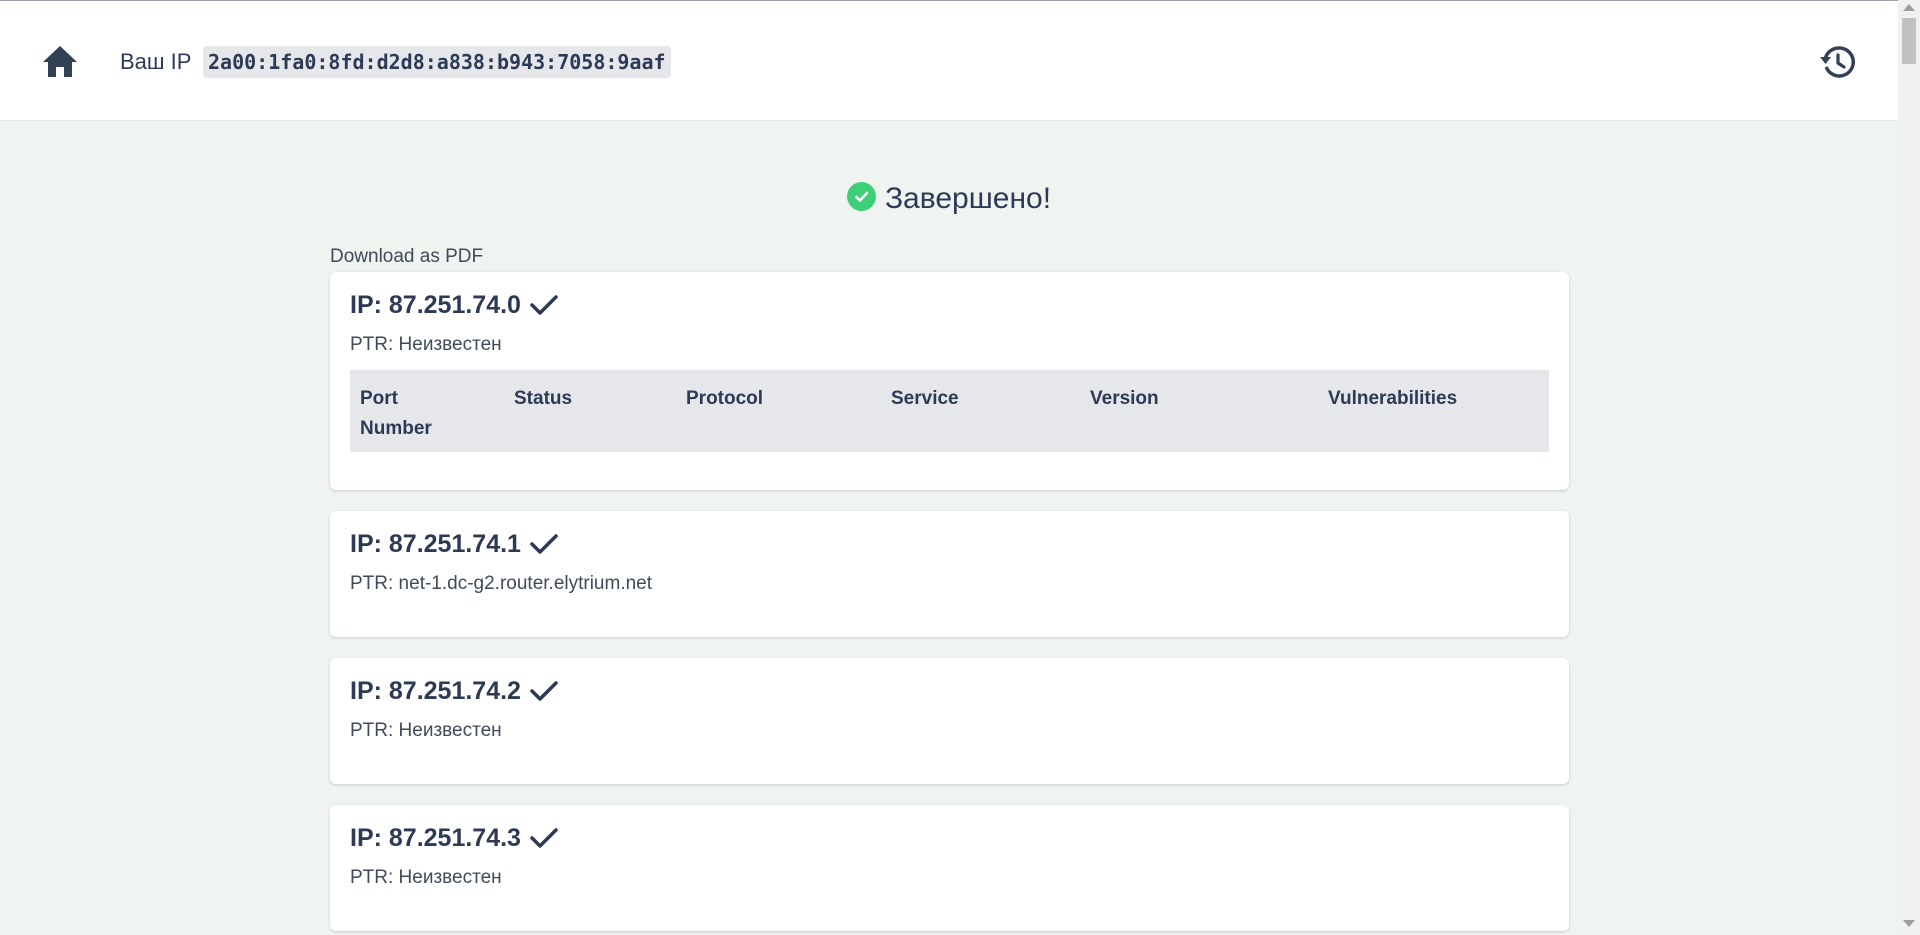 The height and width of the screenshot is (935, 1920). I want to click on host-title: IP: 87.251.74.2, so click(949, 691).